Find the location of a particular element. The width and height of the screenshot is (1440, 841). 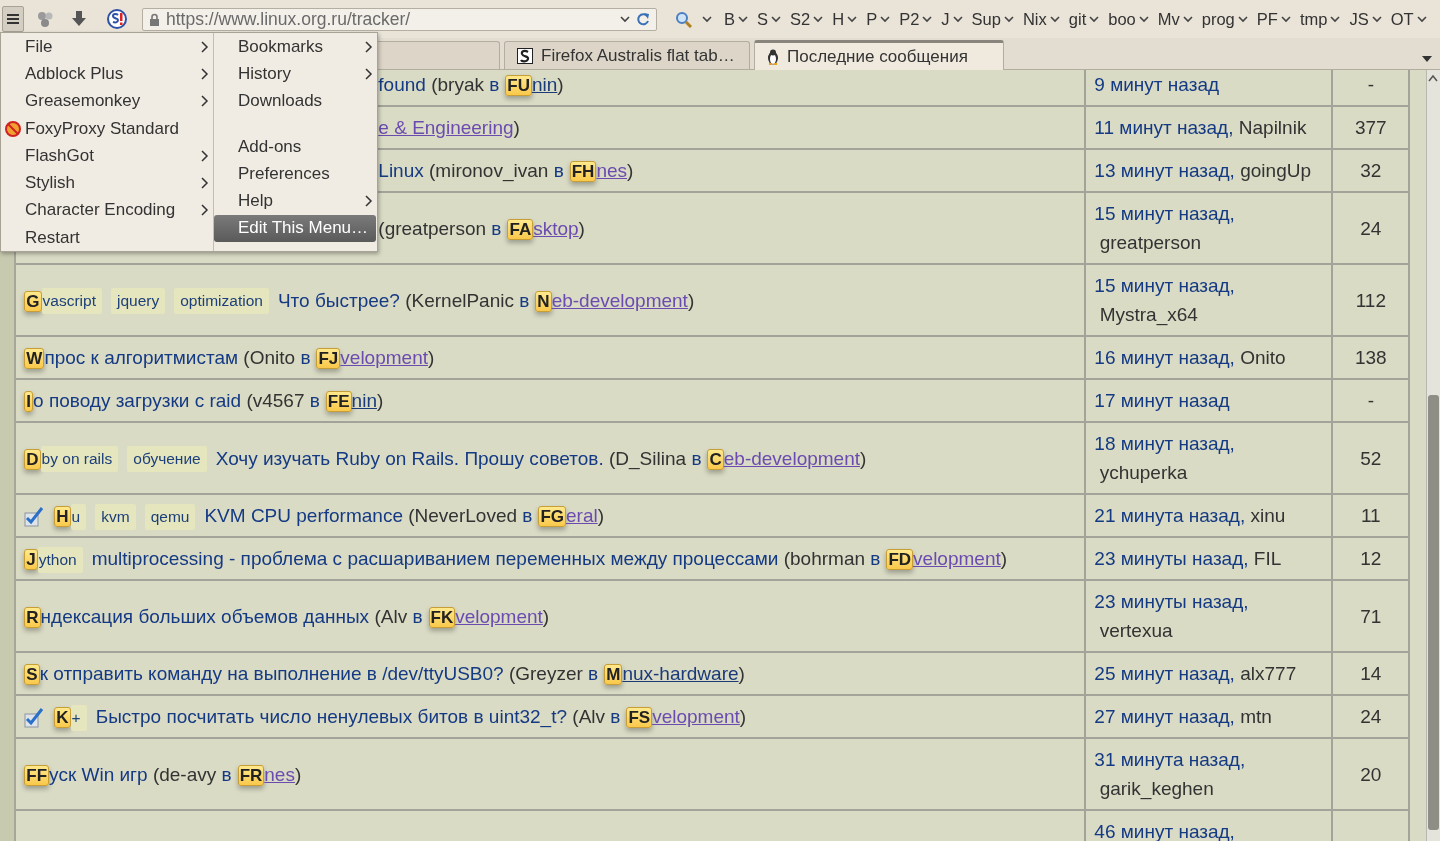

hint-label: FR is located at coordinates (251, 775).